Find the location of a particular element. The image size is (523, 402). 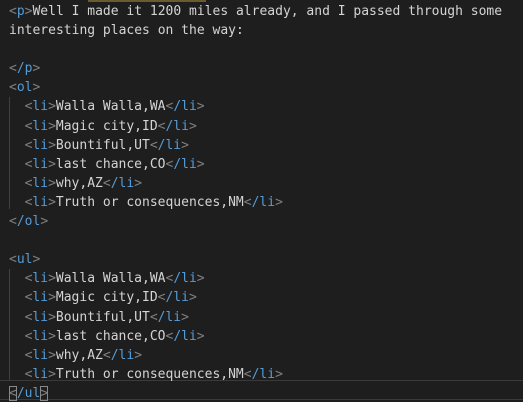

code-line: </p> is located at coordinates (266, 68).